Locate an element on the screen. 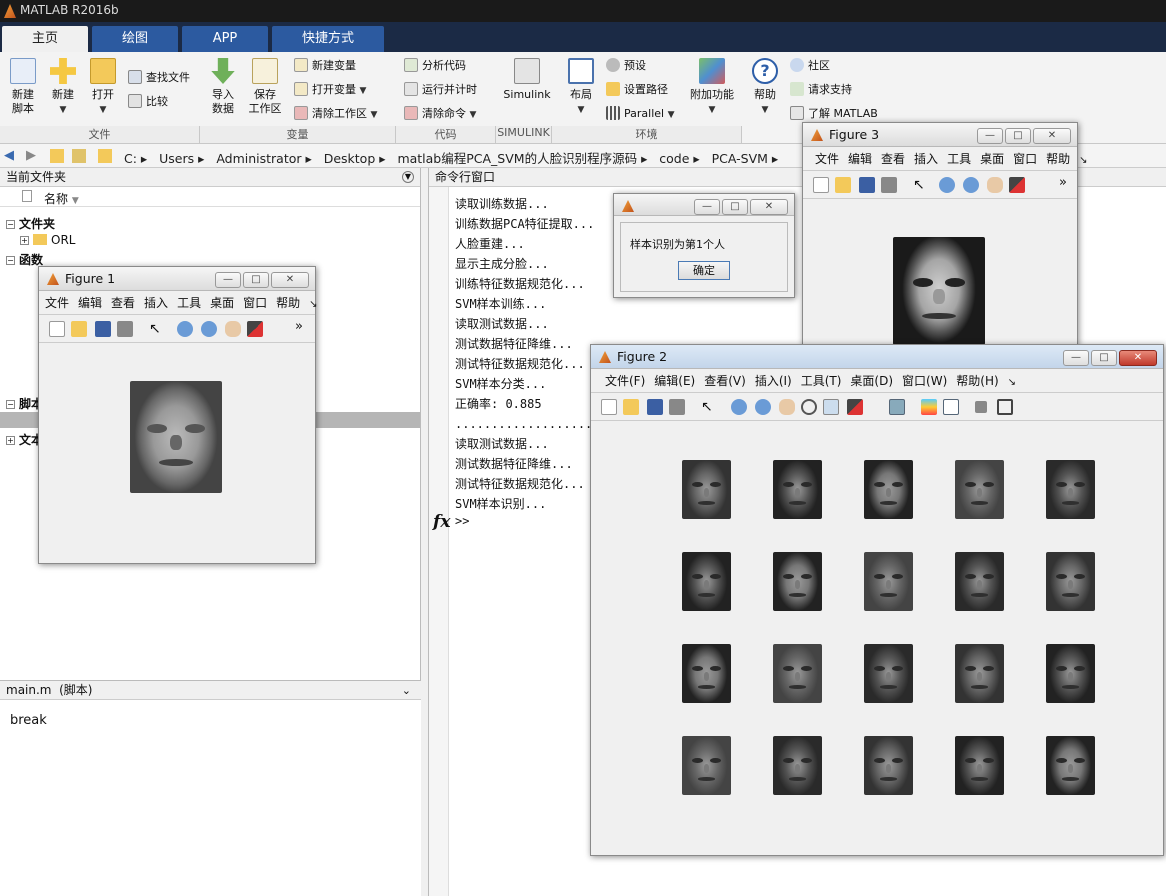 The image size is (1166, 896). chevron-down-icon: ⌄ is located at coordinates (406, 690).